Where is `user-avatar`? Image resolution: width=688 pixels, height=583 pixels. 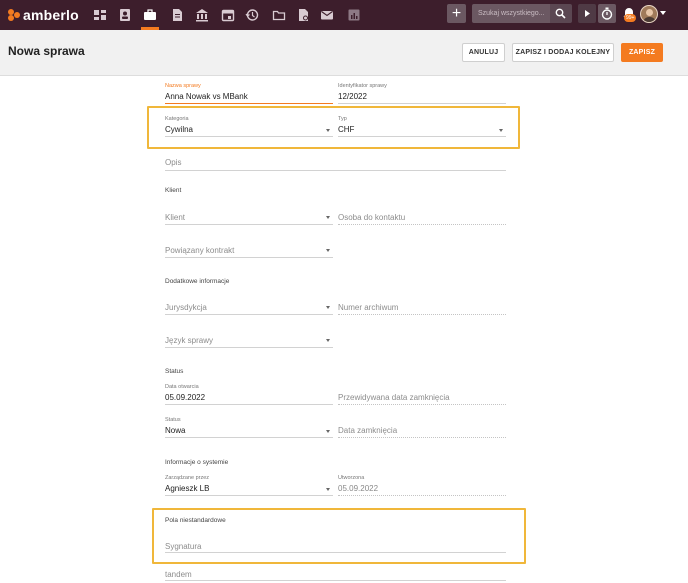 user-avatar is located at coordinates (649, 14).